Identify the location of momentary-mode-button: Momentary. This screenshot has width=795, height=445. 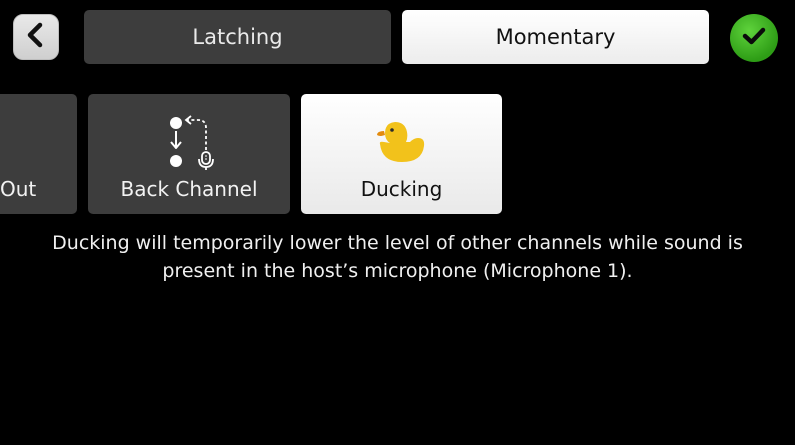
(555, 37).